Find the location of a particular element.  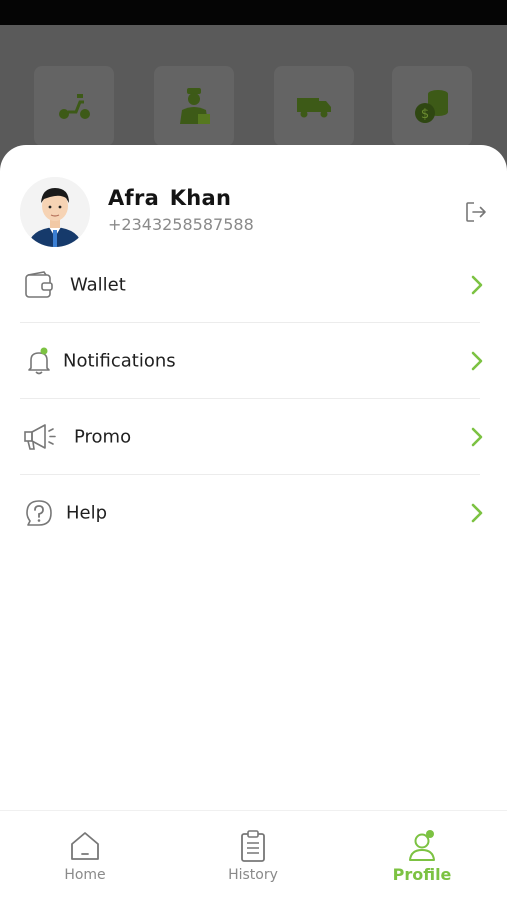

user-name: Afra Khan is located at coordinates (170, 198).